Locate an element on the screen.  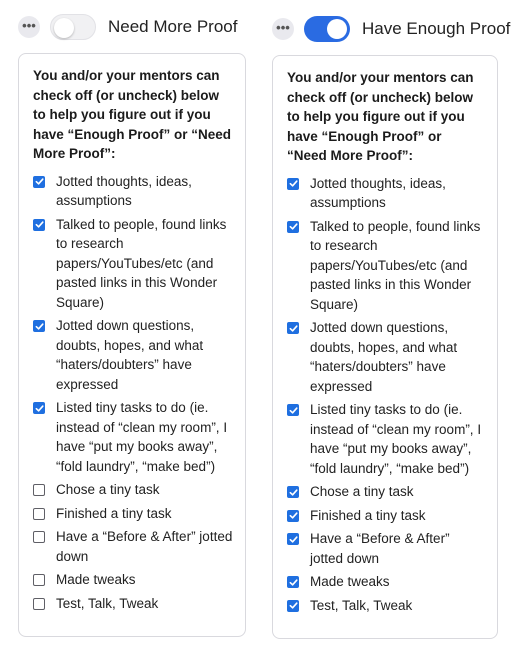
need-more-proof-toggle is located at coordinates (73, 27).